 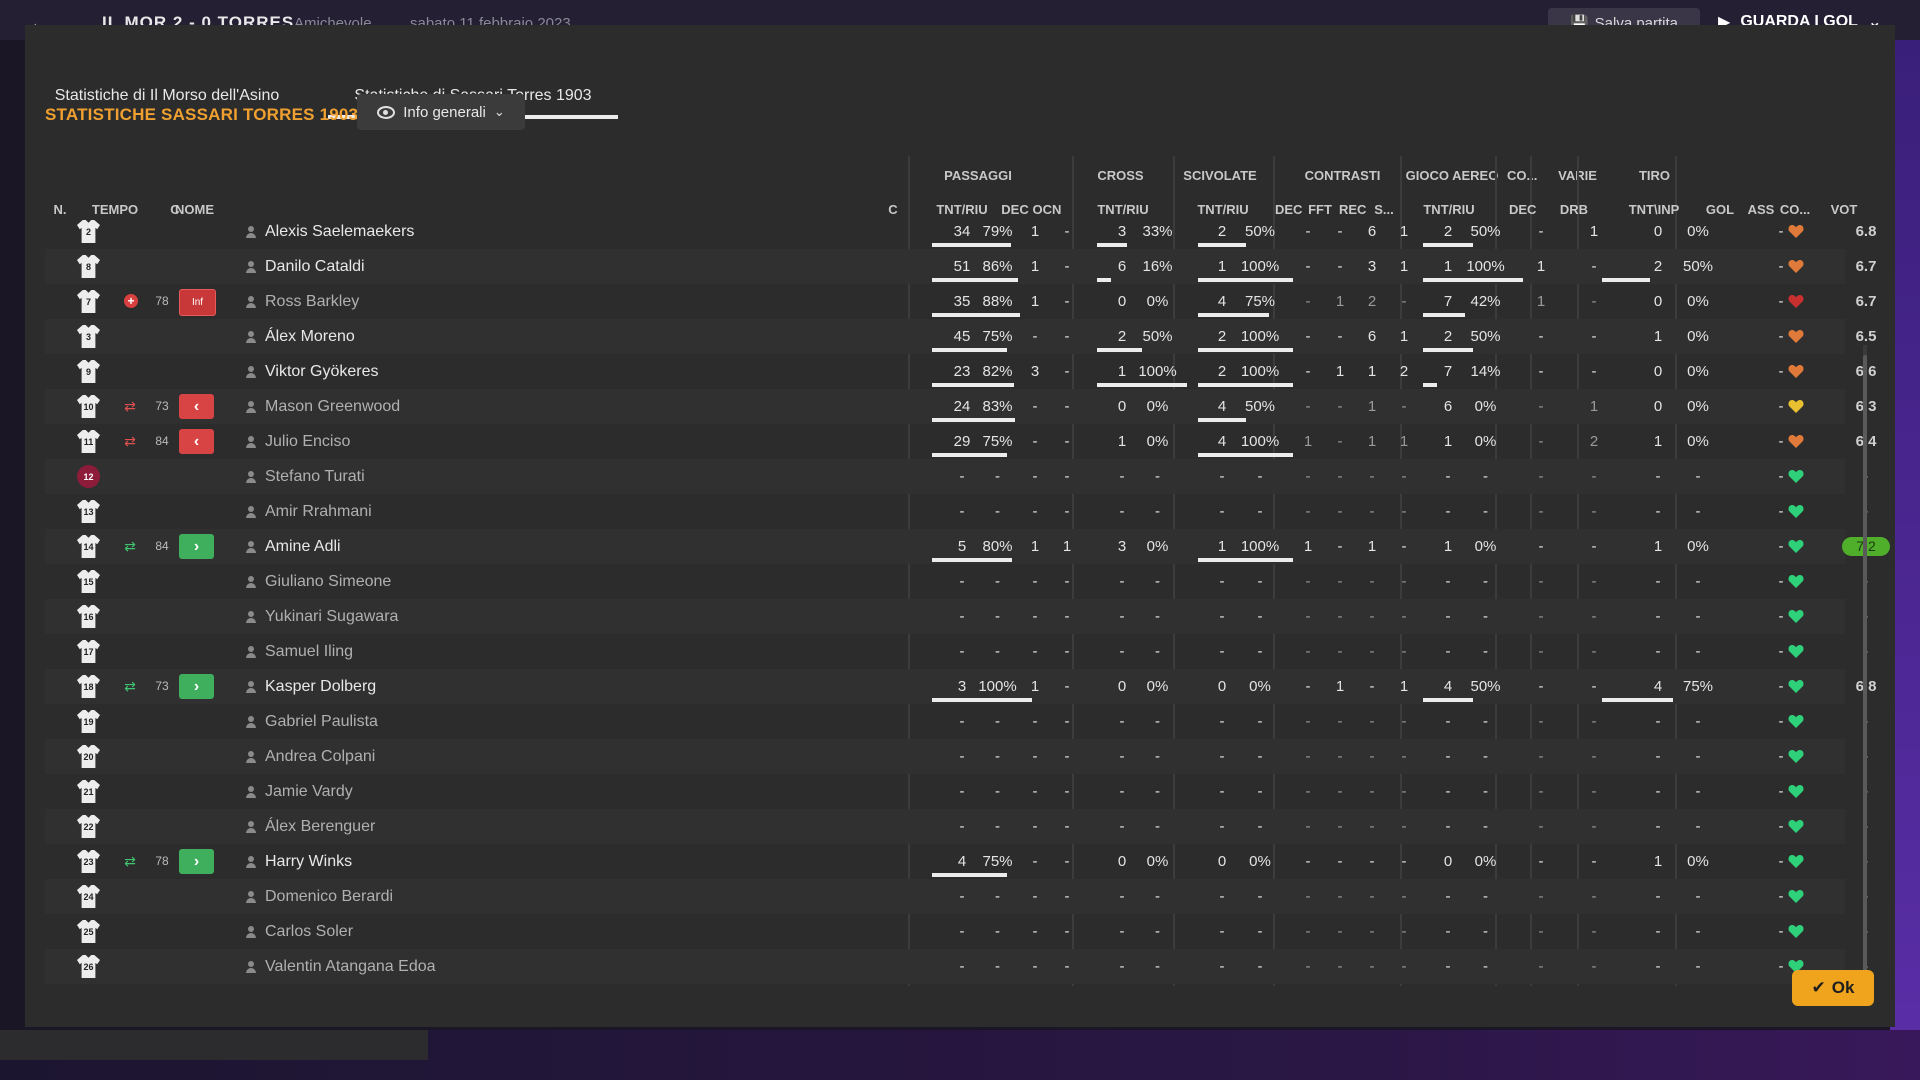 What do you see at coordinates (1157, 231) in the screenshot?
I see `cross-percent: 33%` at bounding box center [1157, 231].